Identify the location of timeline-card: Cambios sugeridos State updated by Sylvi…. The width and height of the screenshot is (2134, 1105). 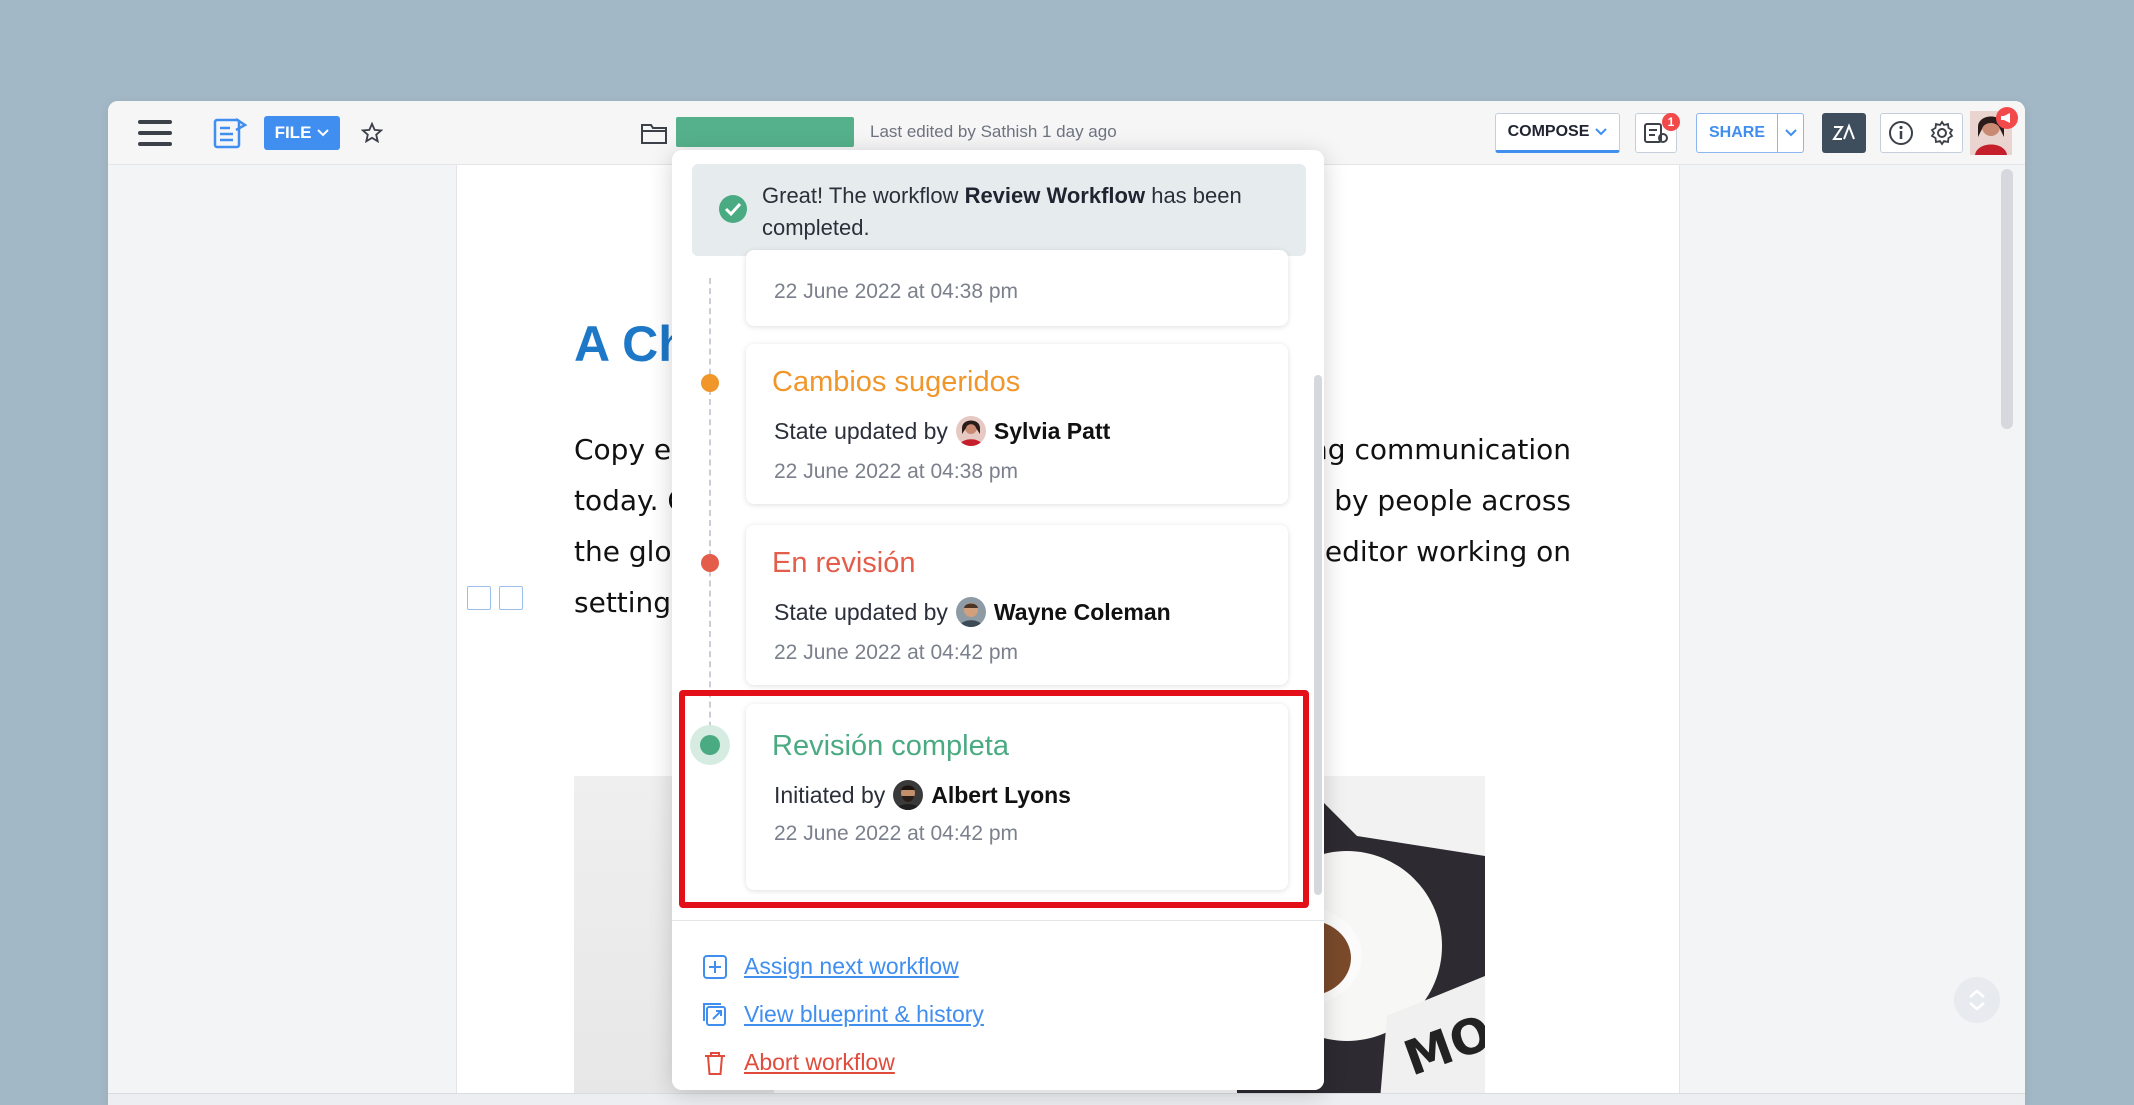
(1017, 424).